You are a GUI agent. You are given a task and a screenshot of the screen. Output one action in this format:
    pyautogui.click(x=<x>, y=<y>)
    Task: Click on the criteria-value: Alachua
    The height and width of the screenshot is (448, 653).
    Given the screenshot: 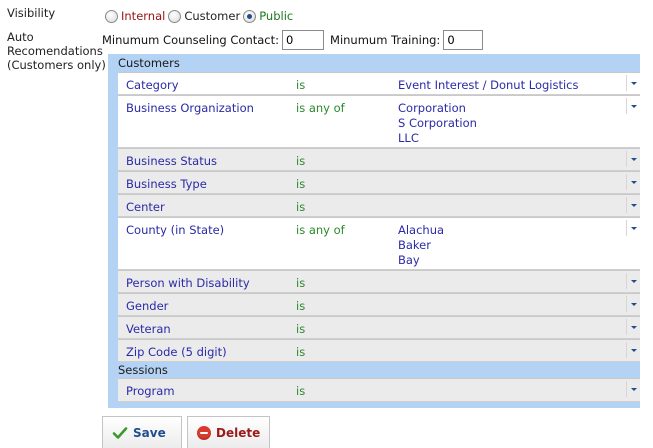 What is the action you would take?
    pyautogui.click(x=421, y=230)
    